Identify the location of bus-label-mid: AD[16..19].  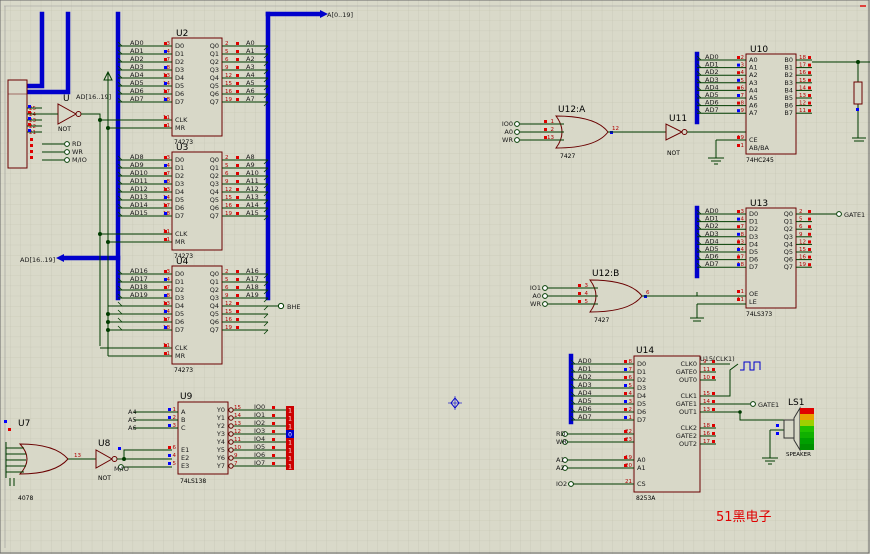
(37, 260).